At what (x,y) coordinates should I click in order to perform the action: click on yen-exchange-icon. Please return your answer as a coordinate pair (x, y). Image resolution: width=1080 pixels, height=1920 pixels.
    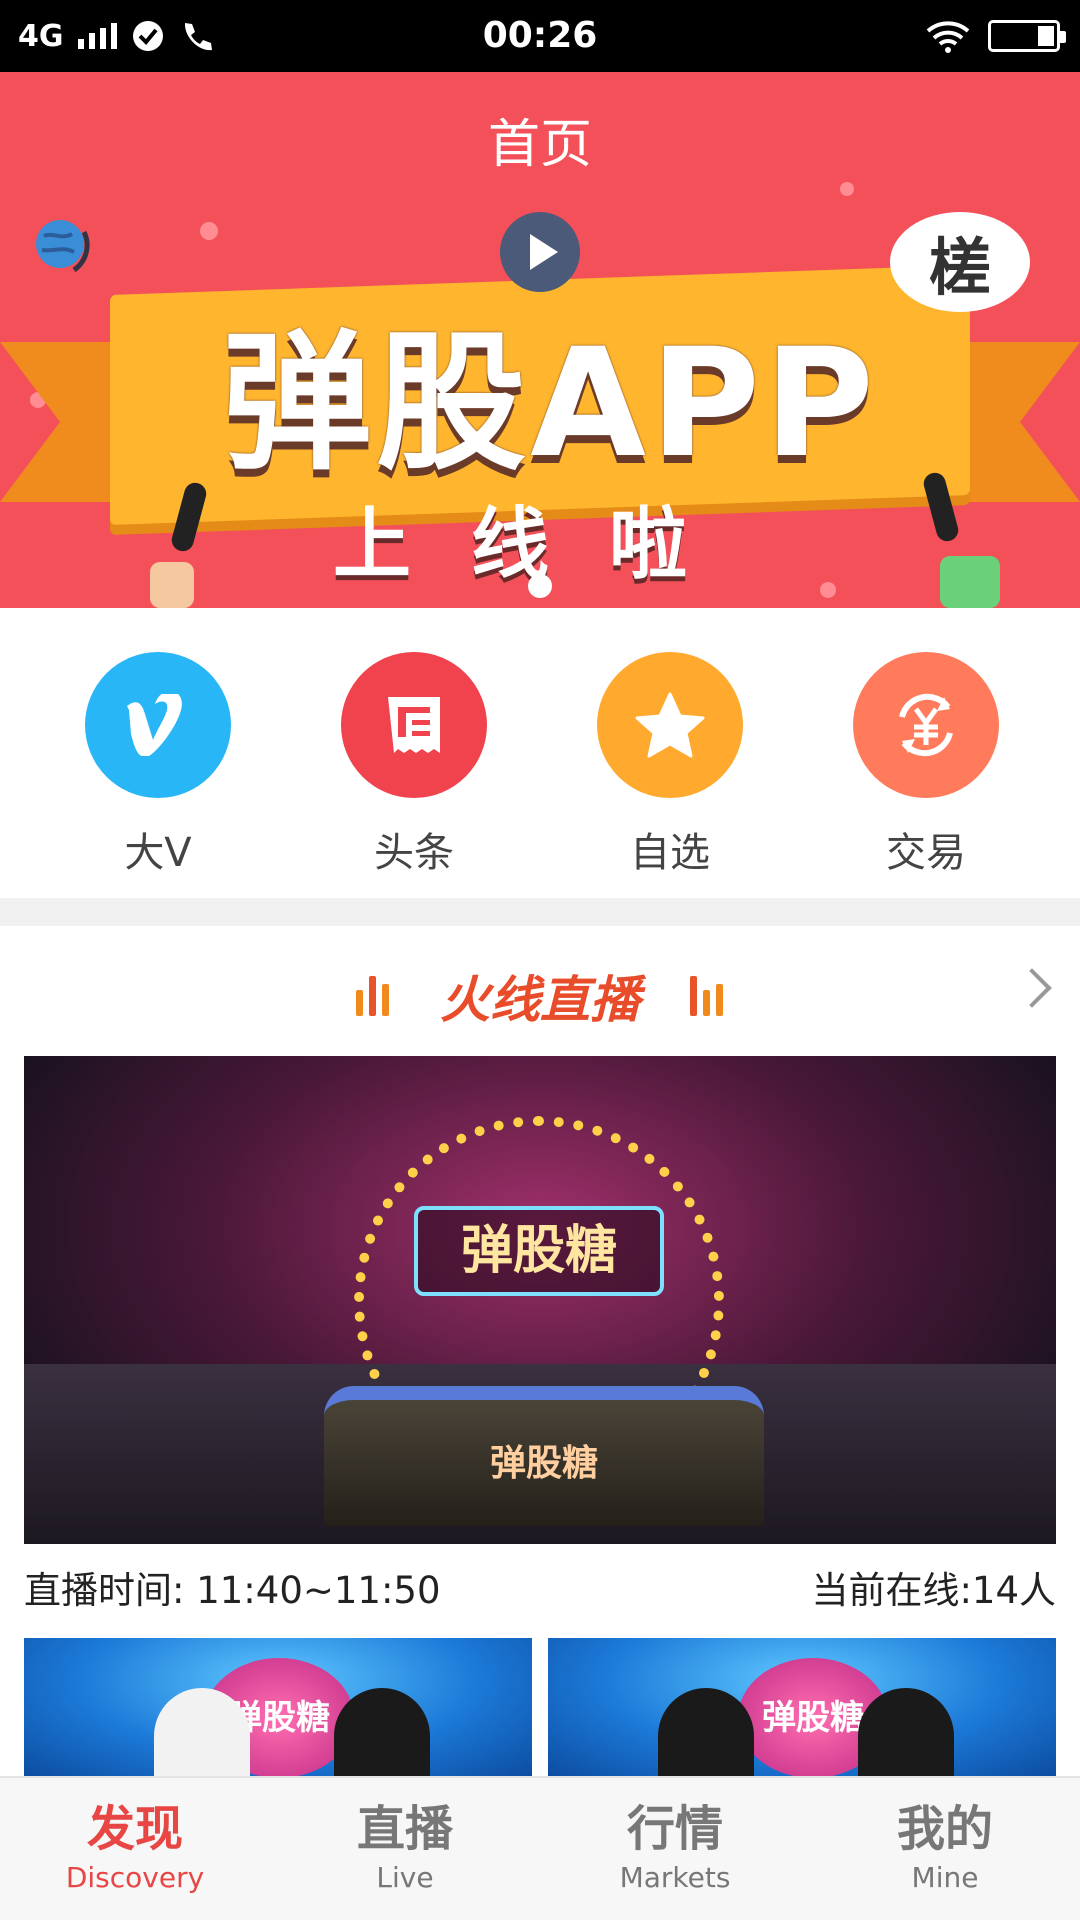
    Looking at the image, I should click on (926, 725).